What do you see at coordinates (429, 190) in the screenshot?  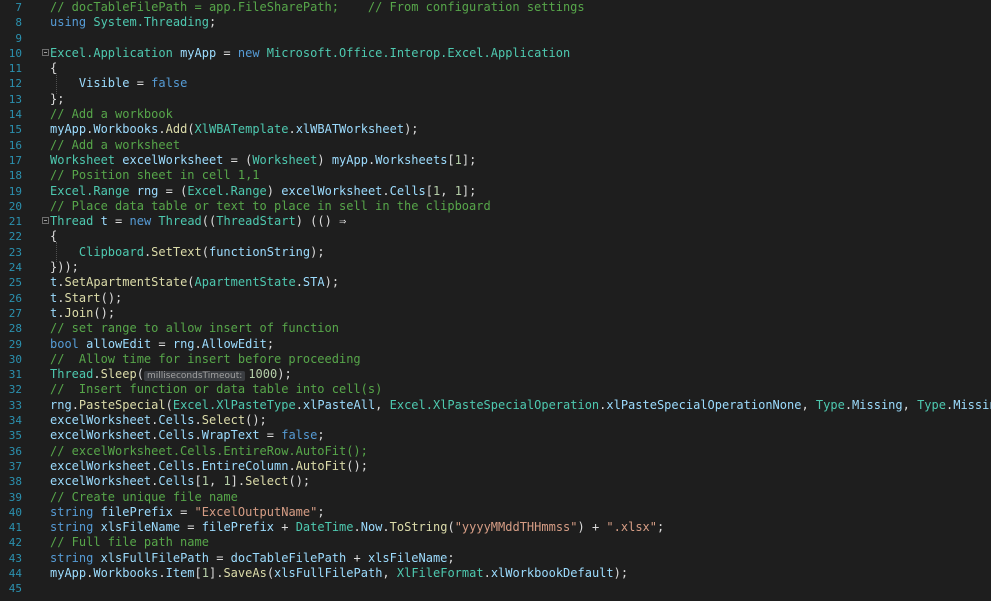 I see `code-token: [` at bounding box center [429, 190].